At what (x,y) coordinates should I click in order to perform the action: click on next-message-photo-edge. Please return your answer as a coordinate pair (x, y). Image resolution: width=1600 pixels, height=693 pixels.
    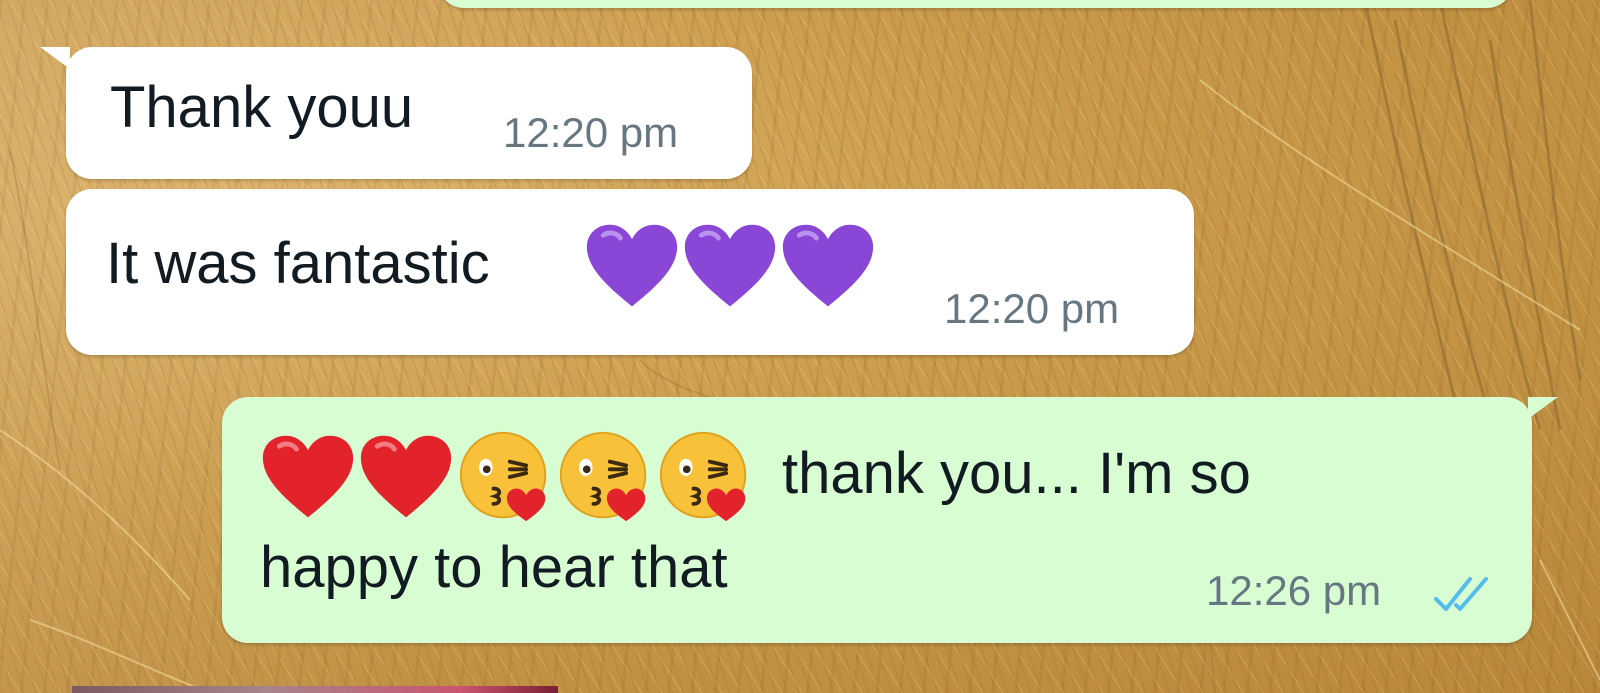
    Looking at the image, I should click on (315, 689).